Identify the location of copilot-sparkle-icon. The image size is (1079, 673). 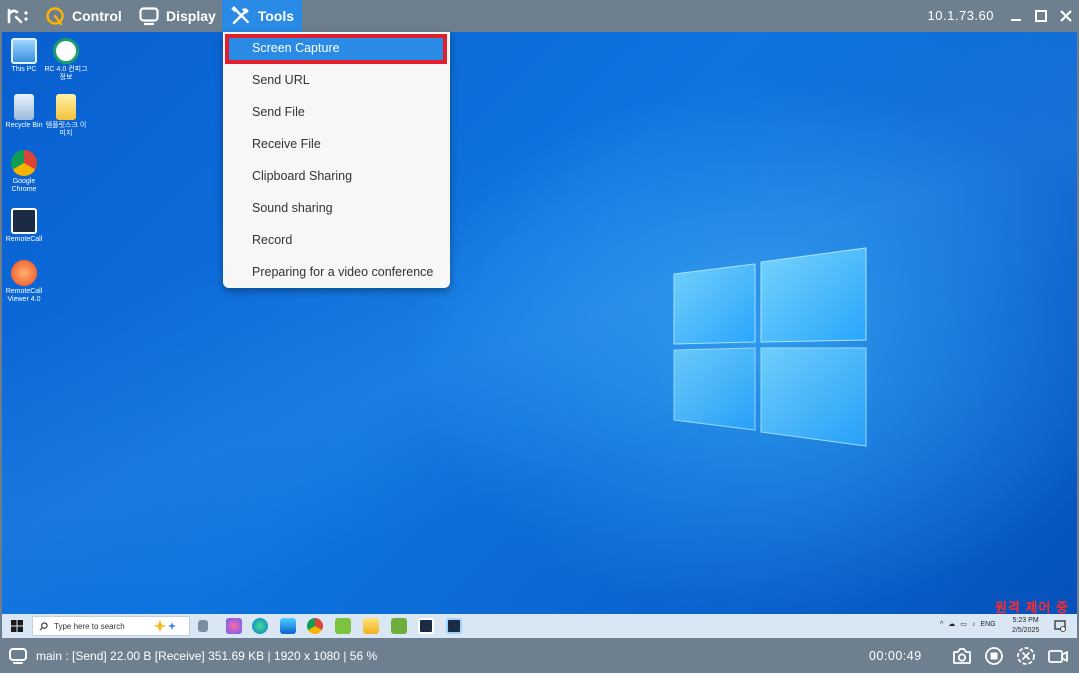
(167, 626).